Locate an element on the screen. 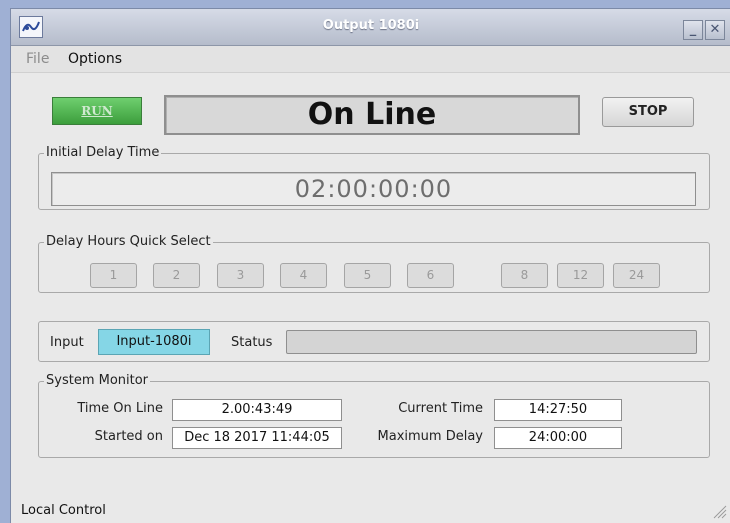  quick-select-2h-button: 2 is located at coordinates (176, 275).